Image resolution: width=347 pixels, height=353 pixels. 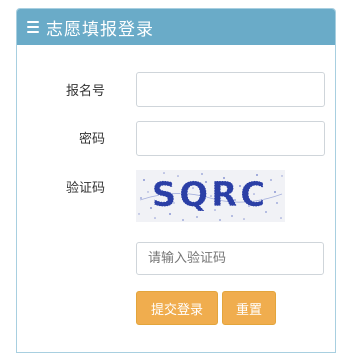 I want to click on captcha-text: SQRC, so click(x=210, y=195).